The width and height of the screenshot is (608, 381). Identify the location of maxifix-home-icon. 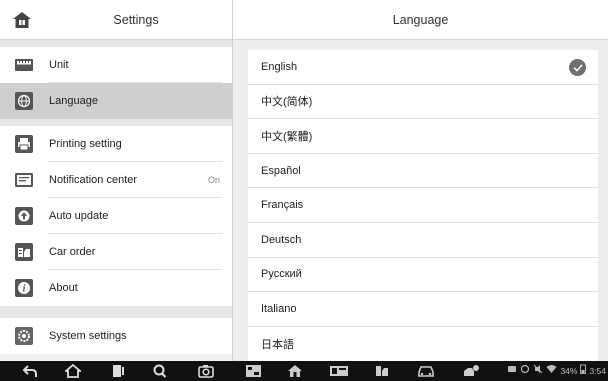
(295, 371).